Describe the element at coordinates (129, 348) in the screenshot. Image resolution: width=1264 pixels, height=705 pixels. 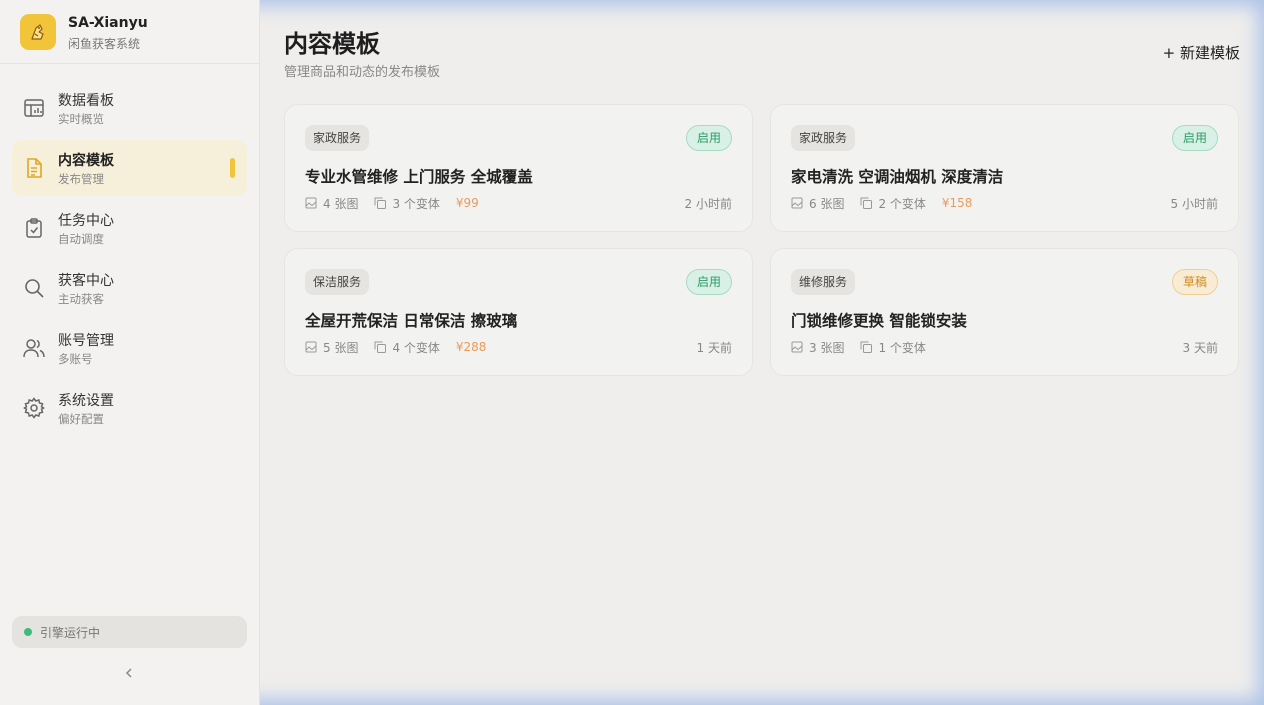
I see `sidebar-item-accounts: 账号管理 多账号` at that location.